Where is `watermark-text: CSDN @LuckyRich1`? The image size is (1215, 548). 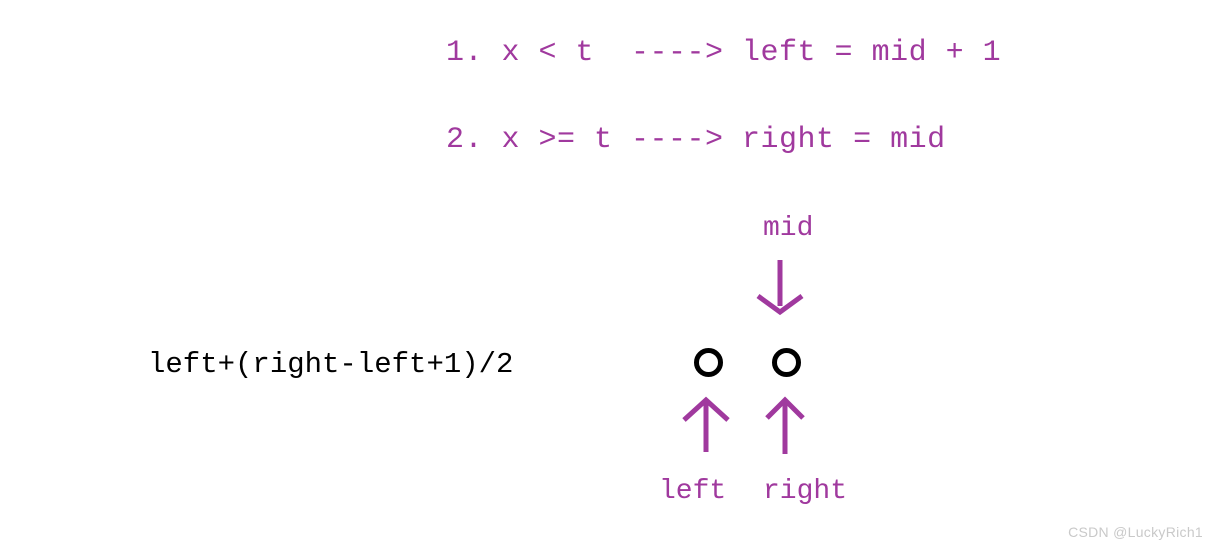 watermark-text: CSDN @LuckyRich1 is located at coordinates (1135, 532).